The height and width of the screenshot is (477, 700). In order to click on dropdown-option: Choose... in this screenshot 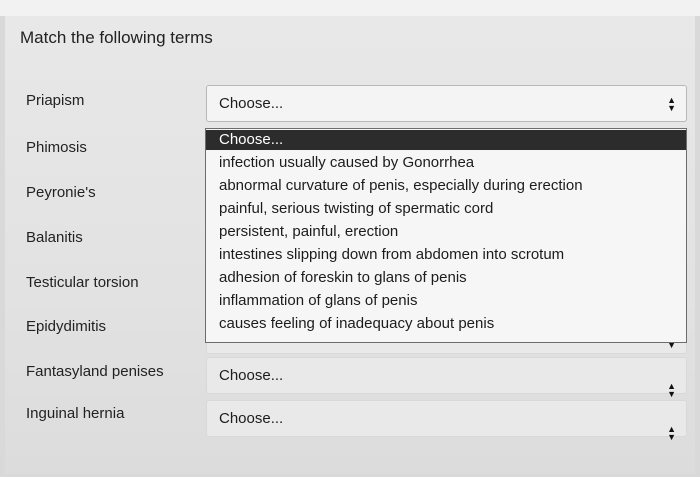, I will do `click(446, 140)`.